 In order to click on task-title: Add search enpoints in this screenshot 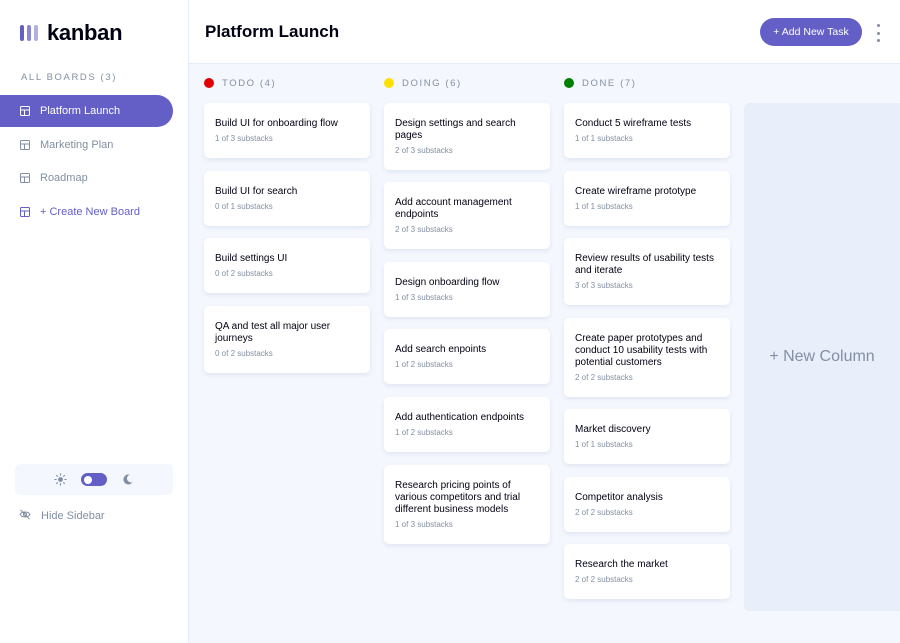, I will do `click(441, 349)`.